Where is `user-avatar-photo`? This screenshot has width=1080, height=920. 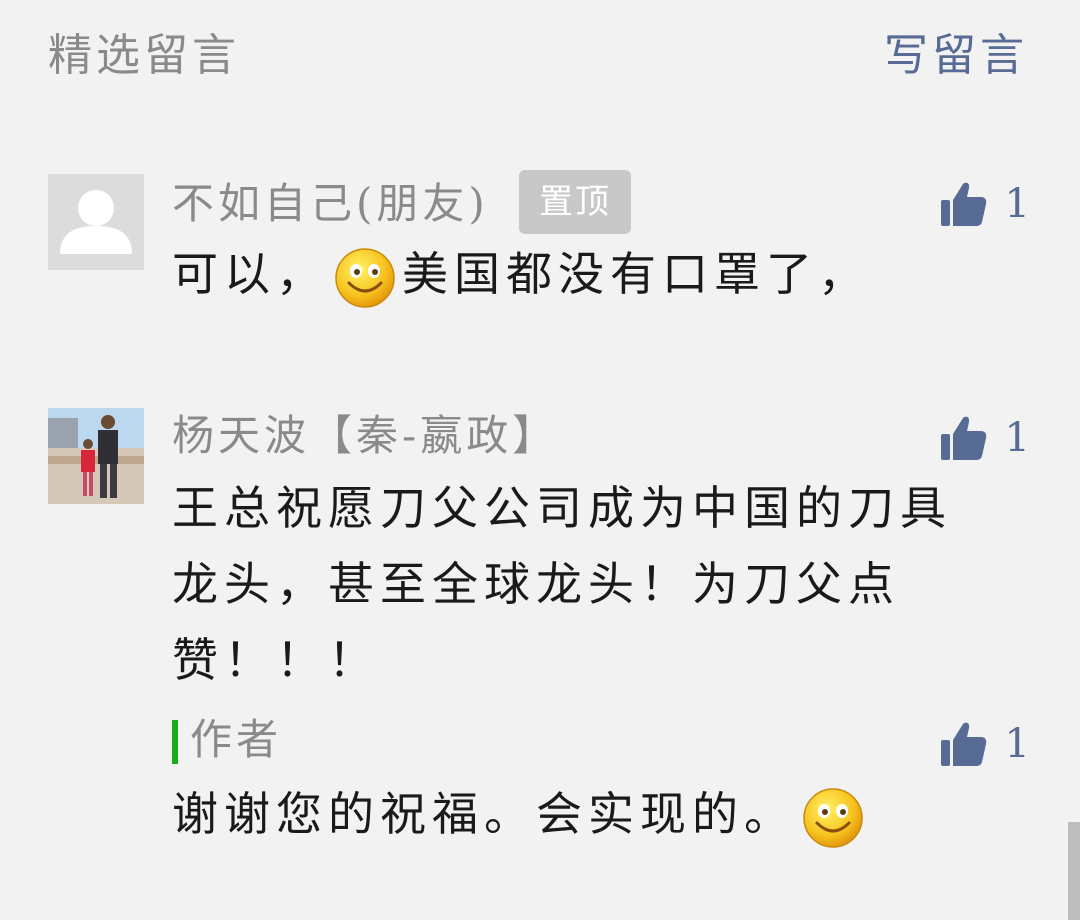
user-avatar-photo is located at coordinates (96, 456).